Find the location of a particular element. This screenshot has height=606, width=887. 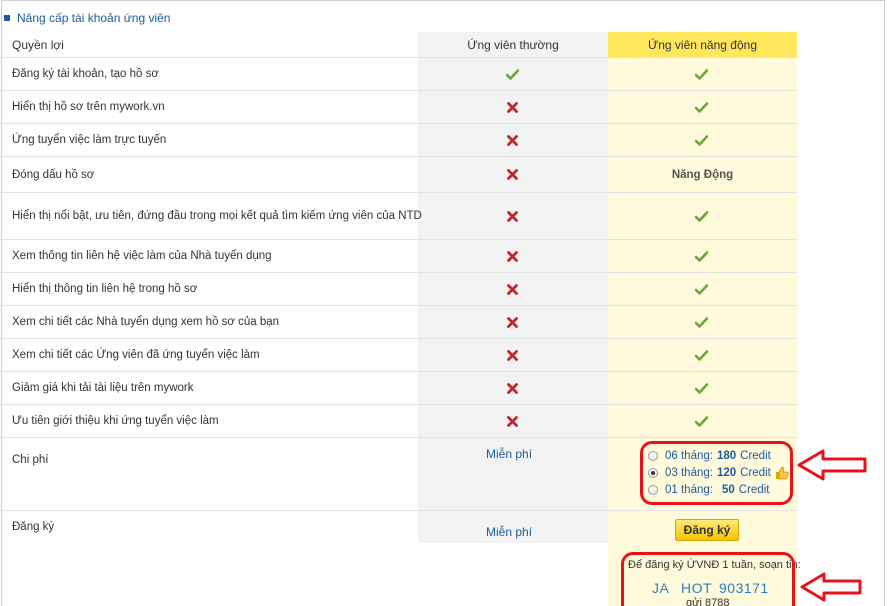

register-button: Đăng ký is located at coordinates (707, 530).